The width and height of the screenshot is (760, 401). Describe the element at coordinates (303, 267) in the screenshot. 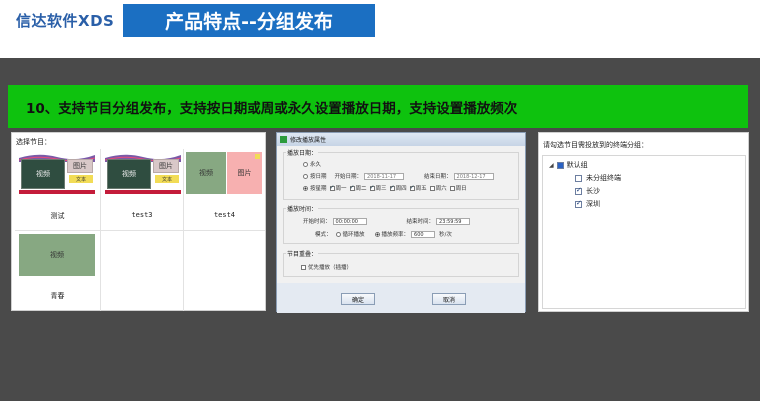

I see `priority-checkbox` at that location.